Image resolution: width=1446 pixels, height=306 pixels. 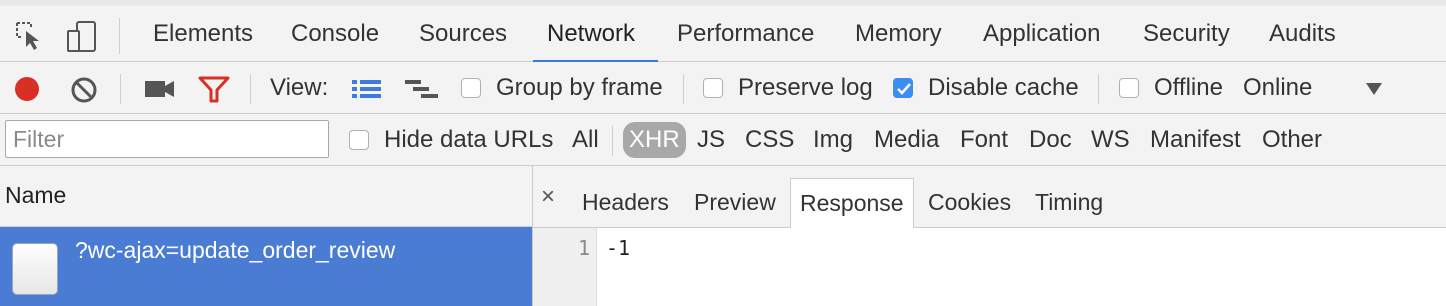 What do you see at coordinates (654, 140) in the screenshot?
I see `filter-type-xhr: XHR` at bounding box center [654, 140].